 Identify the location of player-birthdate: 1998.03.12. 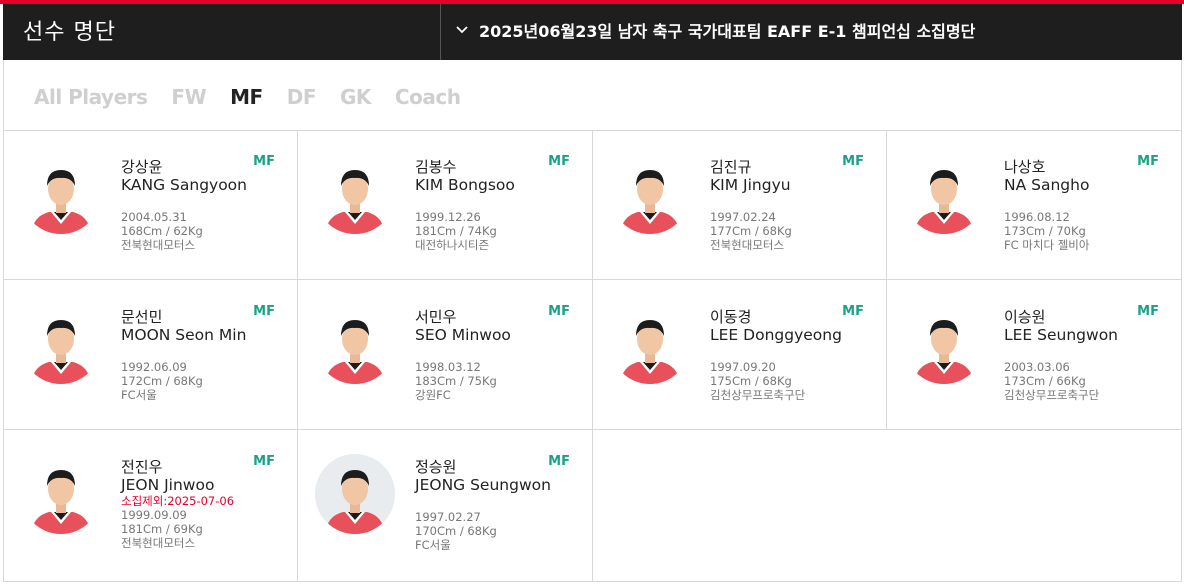
(448, 367).